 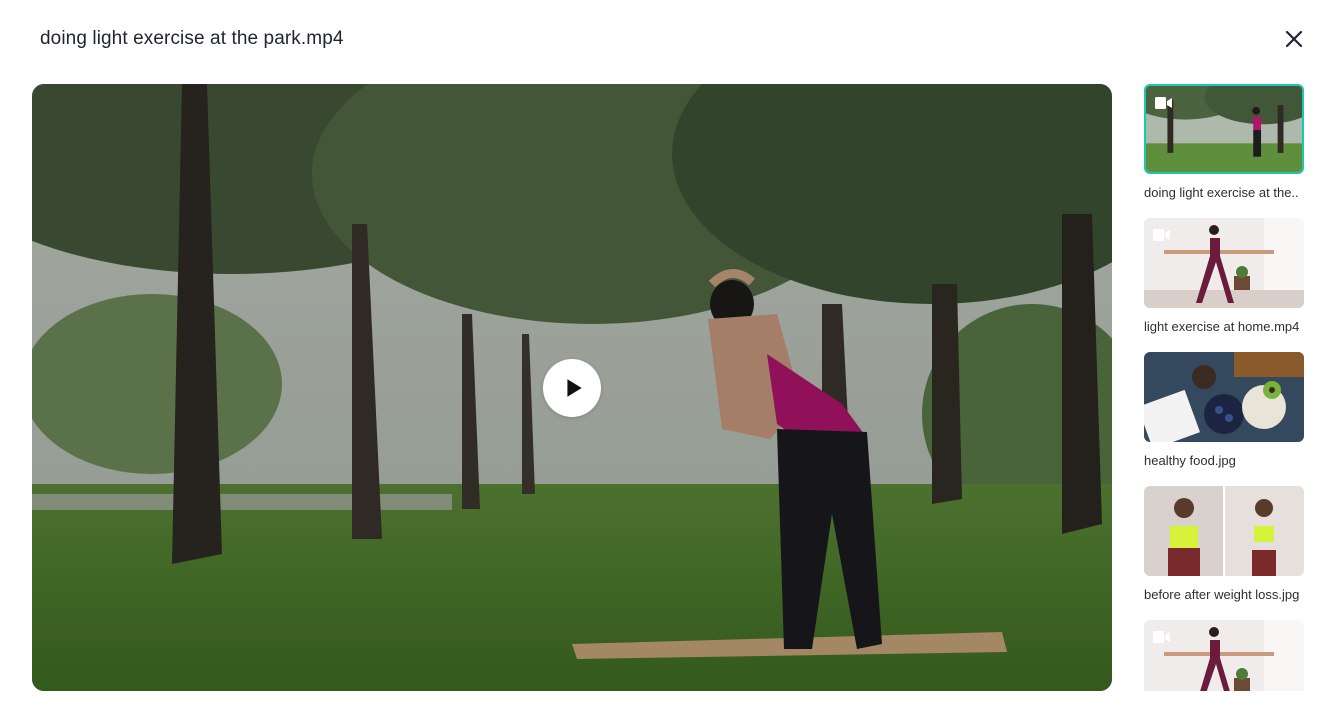 What do you see at coordinates (1222, 326) in the screenshot?
I see `thumbnail-label: light exercise at home.mp4` at bounding box center [1222, 326].